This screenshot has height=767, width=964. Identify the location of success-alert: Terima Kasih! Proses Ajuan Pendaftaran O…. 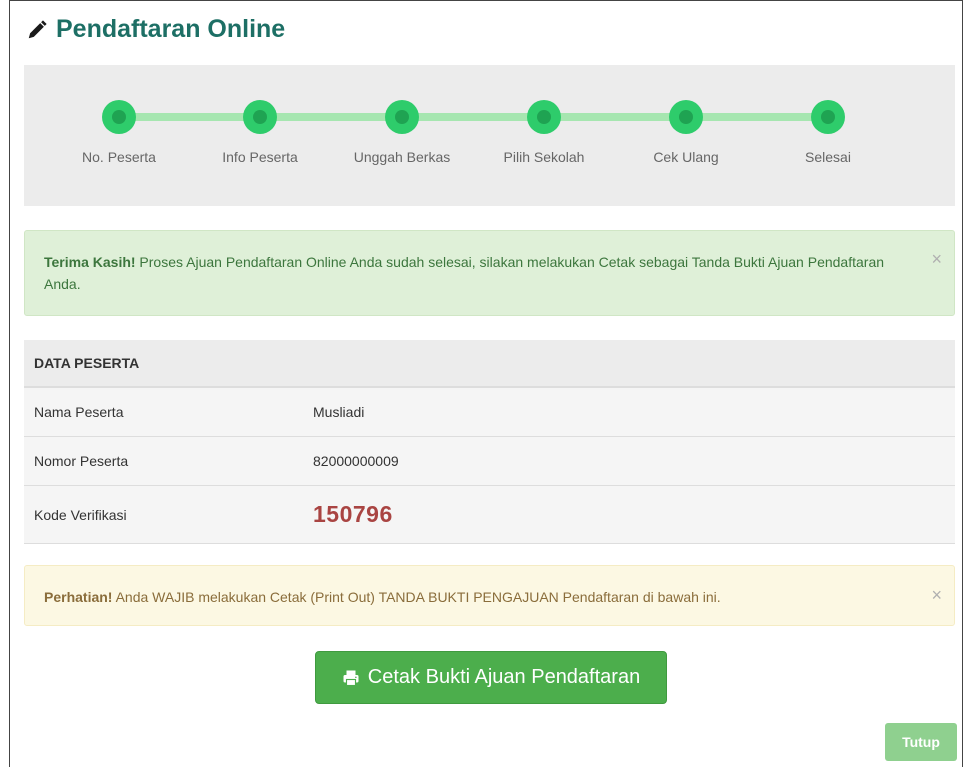
(489, 273).